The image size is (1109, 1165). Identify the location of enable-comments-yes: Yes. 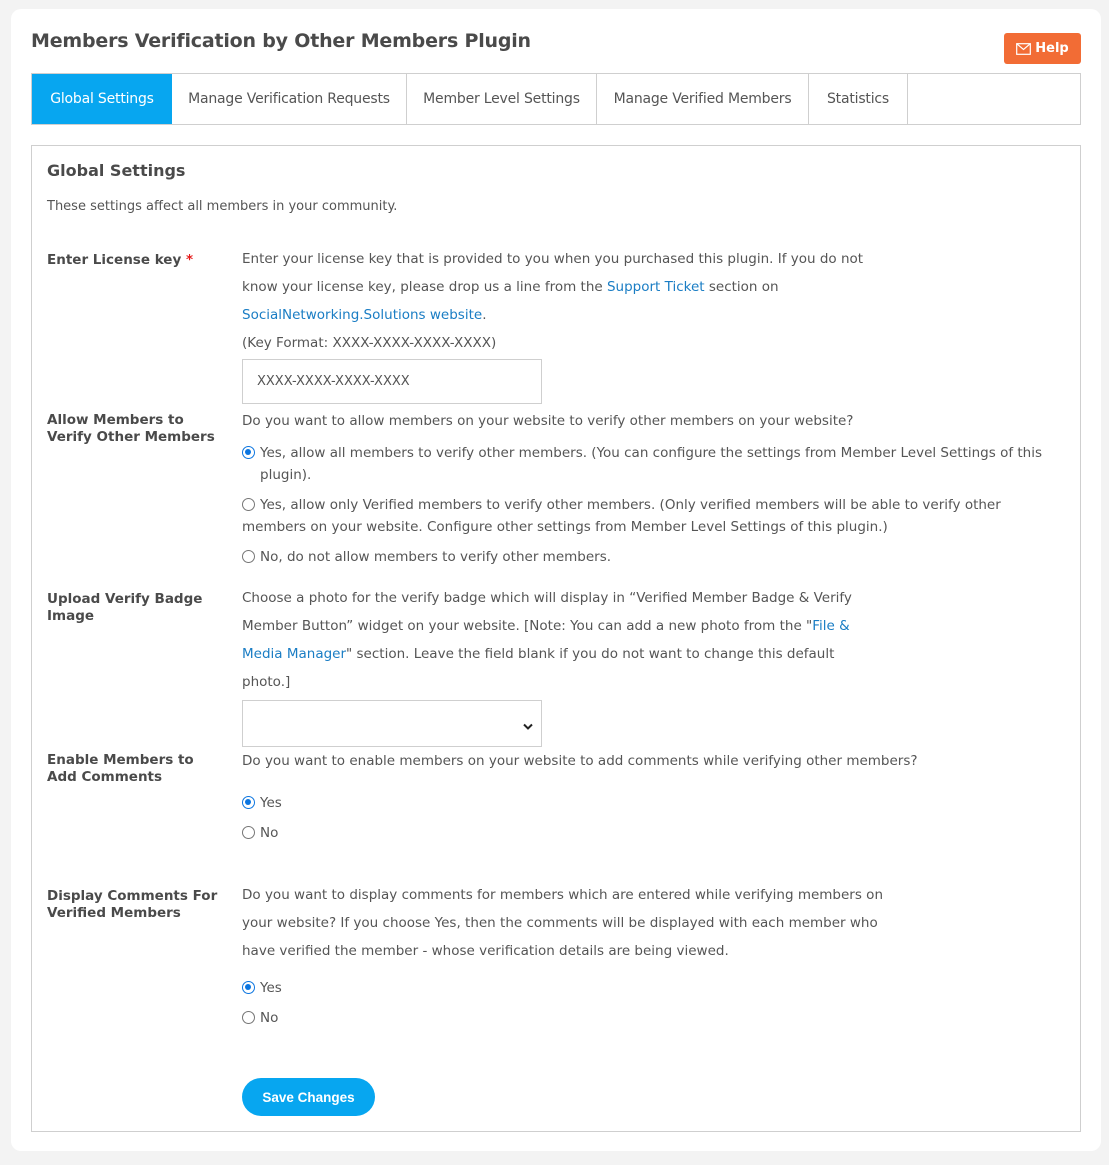
(652, 803).